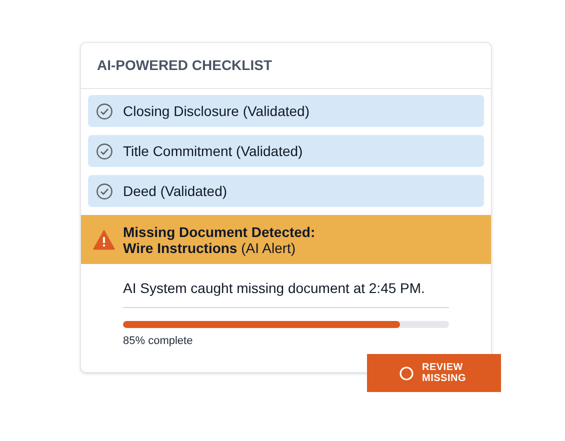 The width and height of the screenshot is (565, 441). Describe the element at coordinates (286, 293) in the screenshot. I see `alert-message: AI System caught missing document at 2:45 PM.` at that location.